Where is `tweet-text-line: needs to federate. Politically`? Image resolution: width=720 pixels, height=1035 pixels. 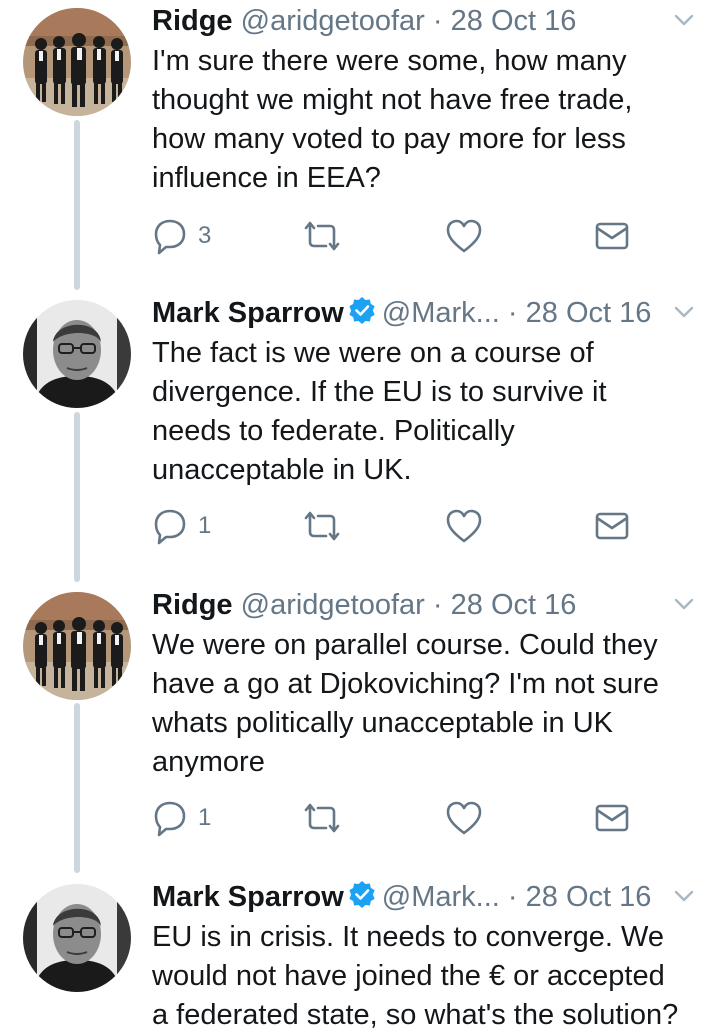
tweet-text-line: needs to federate. Politically is located at coordinates (333, 431).